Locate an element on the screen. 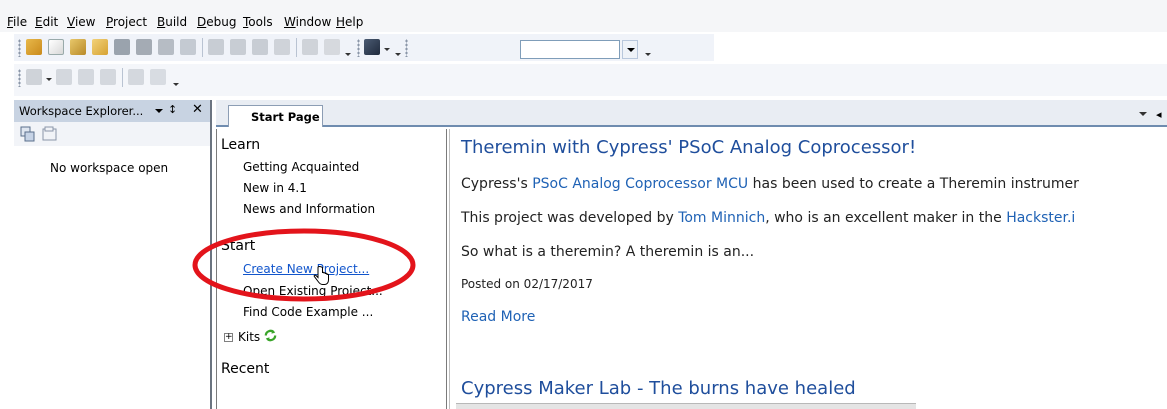 The height and width of the screenshot is (409, 1167). menu-build: Build is located at coordinates (172, 22).